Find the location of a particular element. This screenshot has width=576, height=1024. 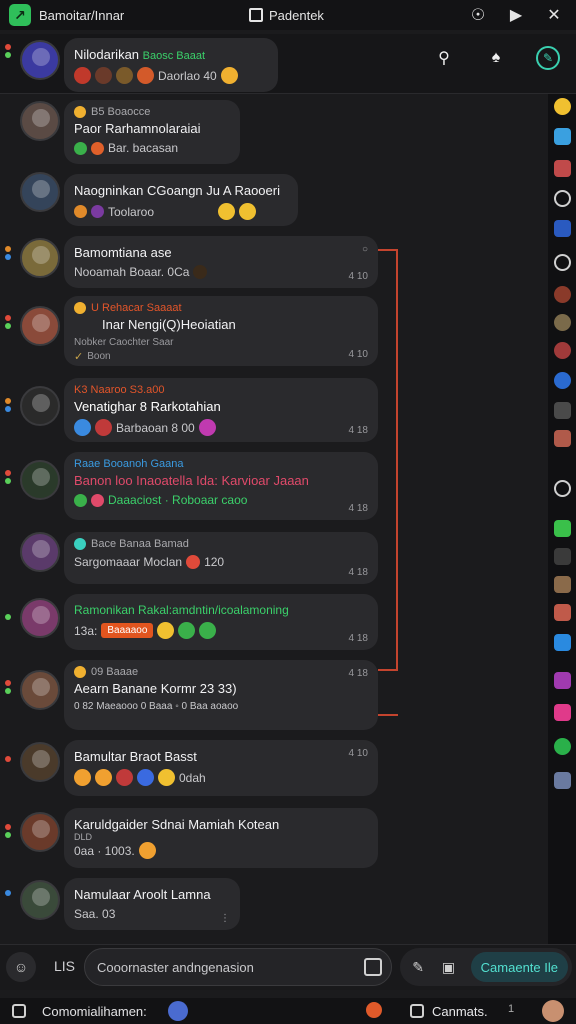

chat-item: Namulaar Aroolt Lamna Saa. 03 ⋮ is located at coordinates (152, 904).